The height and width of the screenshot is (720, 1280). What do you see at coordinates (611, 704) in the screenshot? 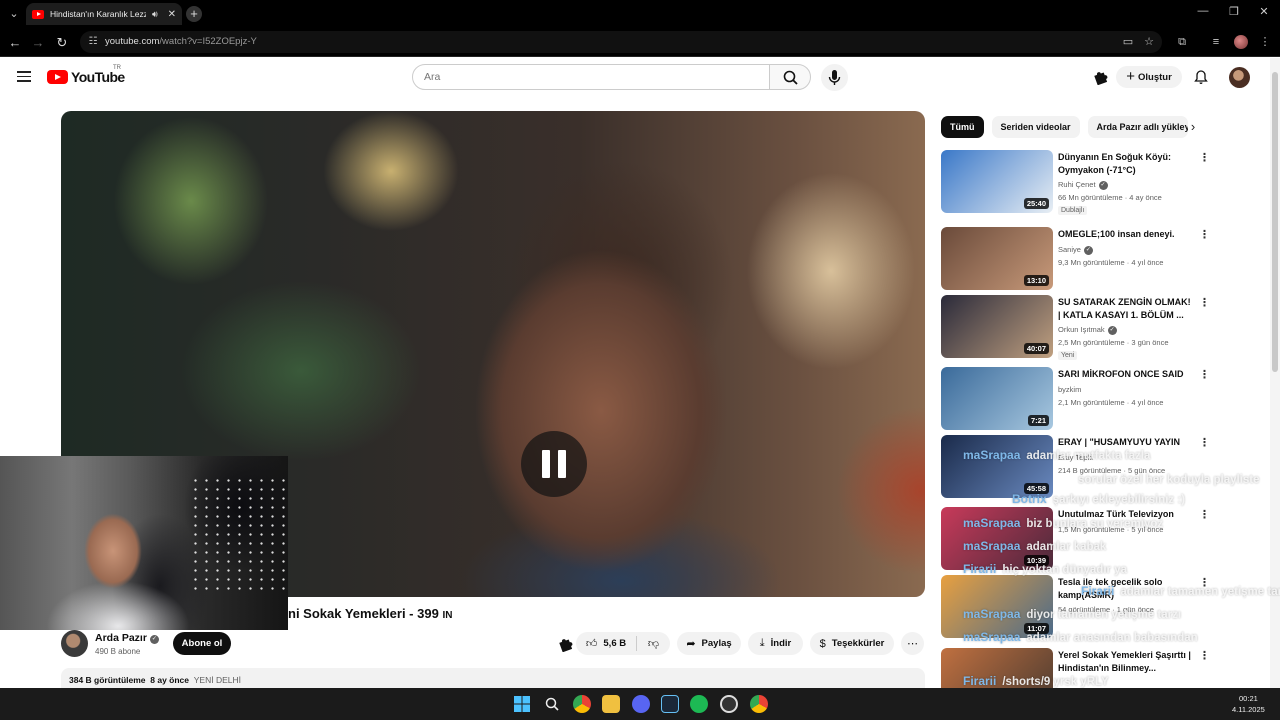
I see `file-explorer-icon` at bounding box center [611, 704].